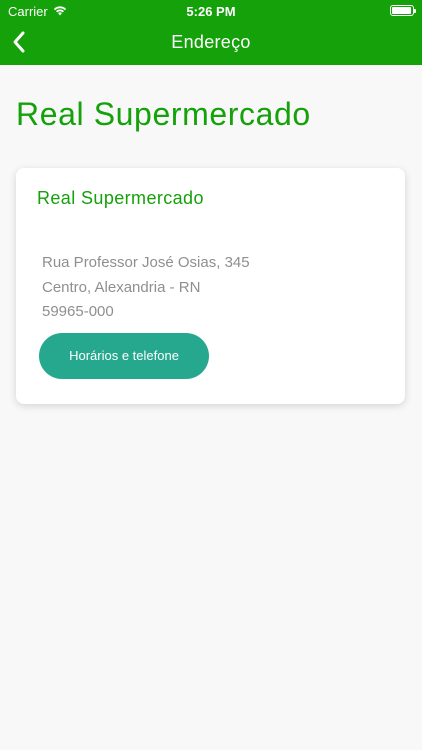 Image resolution: width=422 pixels, height=750 pixels. Describe the element at coordinates (124, 356) in the screenshot. I see `hours-and-phone-button: Horários e telefone` at that location.